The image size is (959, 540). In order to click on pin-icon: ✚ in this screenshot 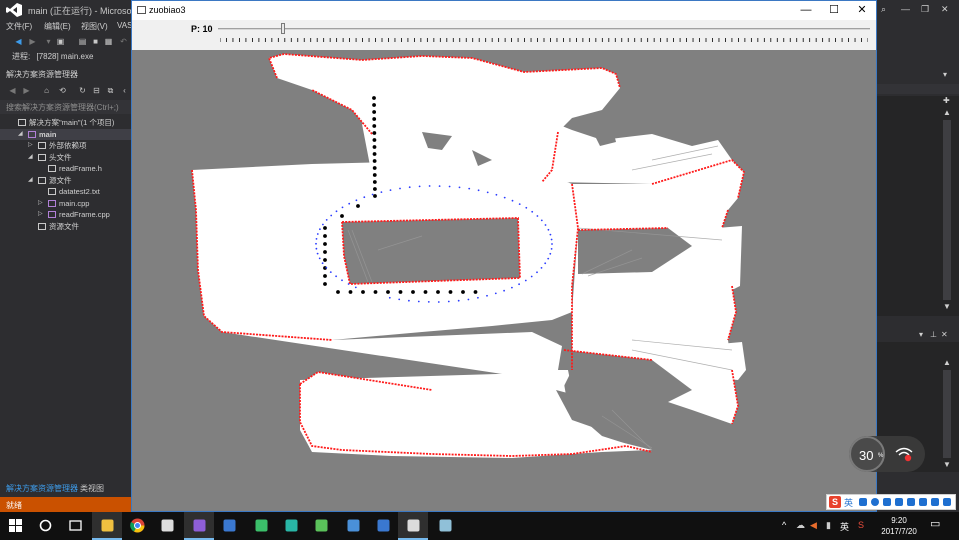, I will do `click(946, 100)`.